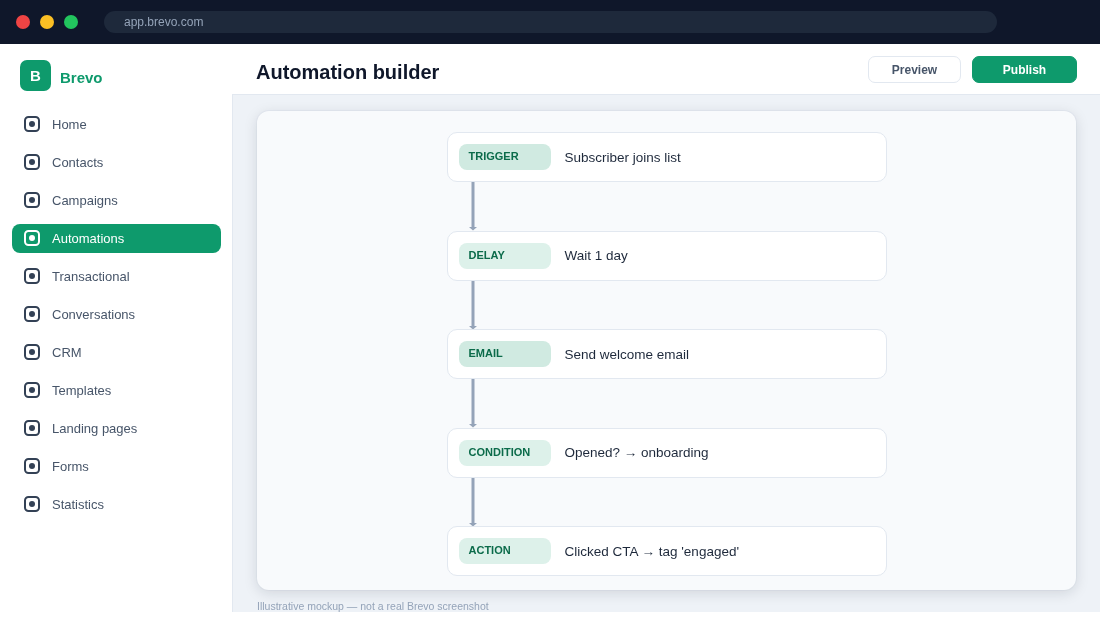 This screenshot has height=620, width=1100. I want to click on nav-item: Contacts, so click(116, 162).